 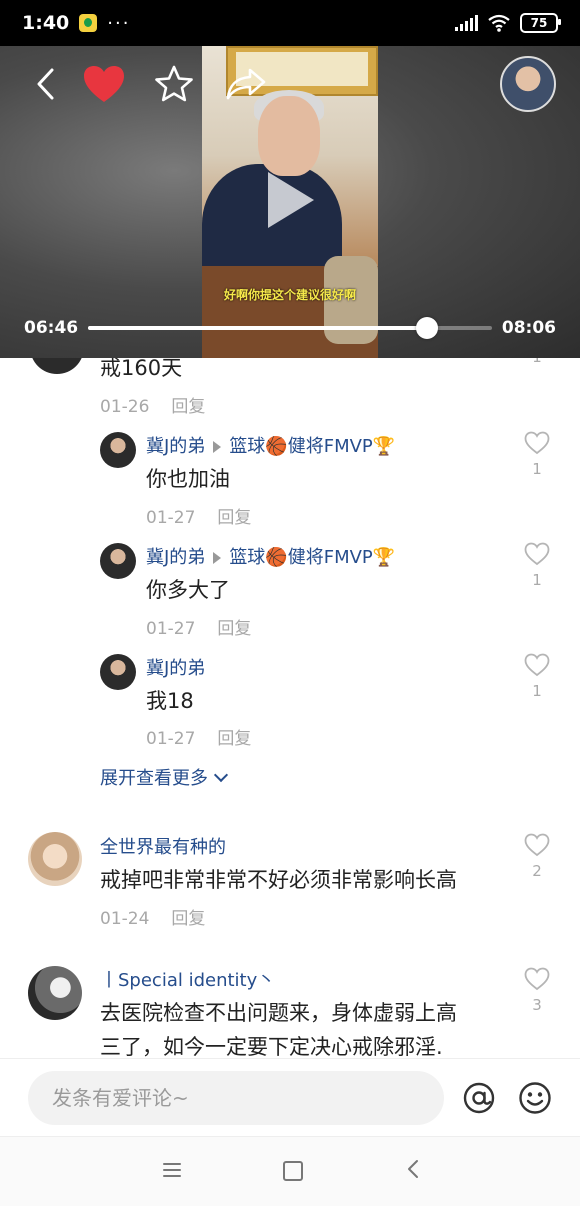 What do you see at coordinates (172, 1170) in the screenshot?
I see `menu-icon` at bounding box center [172, 1170].